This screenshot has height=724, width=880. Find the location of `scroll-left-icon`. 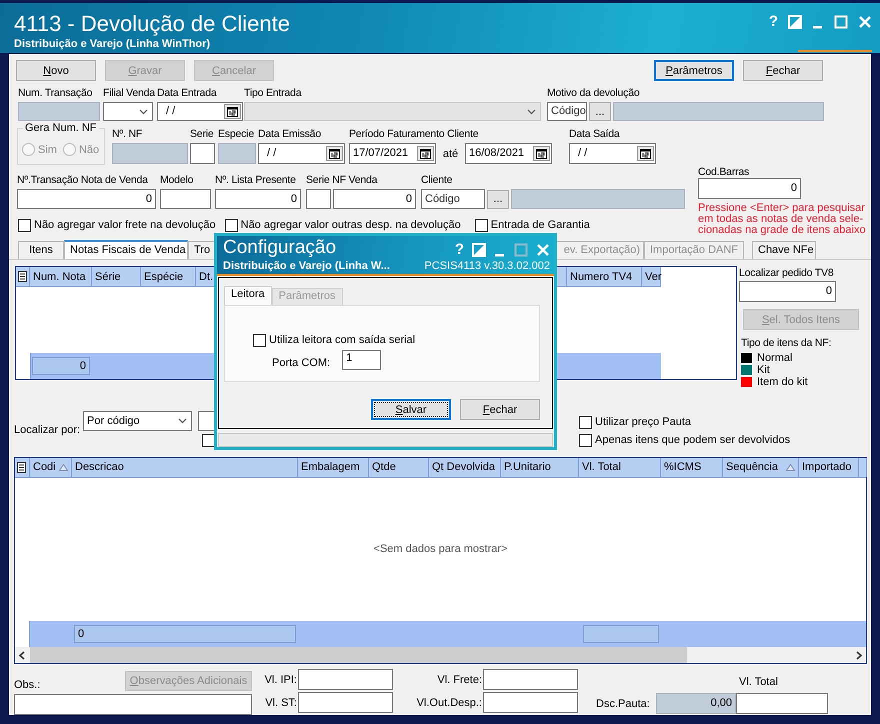

scroll-left-icon is located at coordinates (22, 655).